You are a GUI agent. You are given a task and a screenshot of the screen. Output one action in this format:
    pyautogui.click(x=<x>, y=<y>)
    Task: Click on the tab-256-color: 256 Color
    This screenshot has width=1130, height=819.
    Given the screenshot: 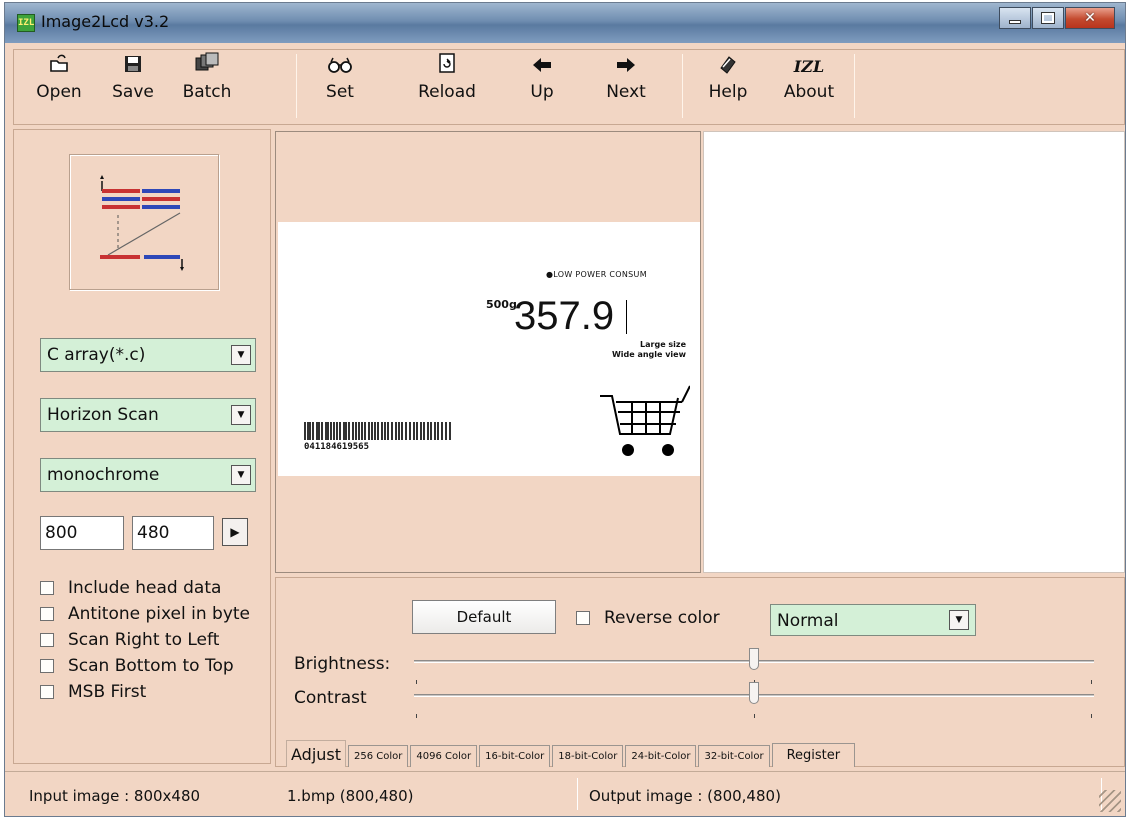 What is the action you would take?
    pyautogui.click(x=378, y=756)
    